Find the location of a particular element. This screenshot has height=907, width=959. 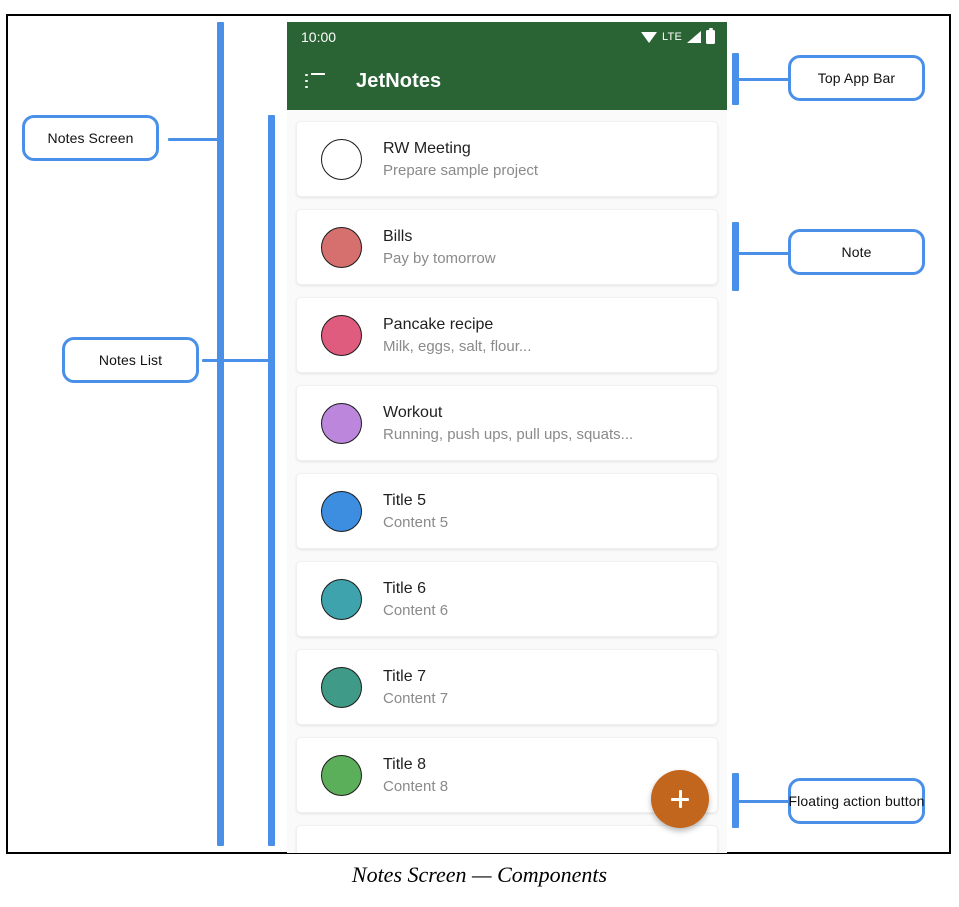

note-text: RW Meeting Prepare sample project is located at coordinates (460, 159).